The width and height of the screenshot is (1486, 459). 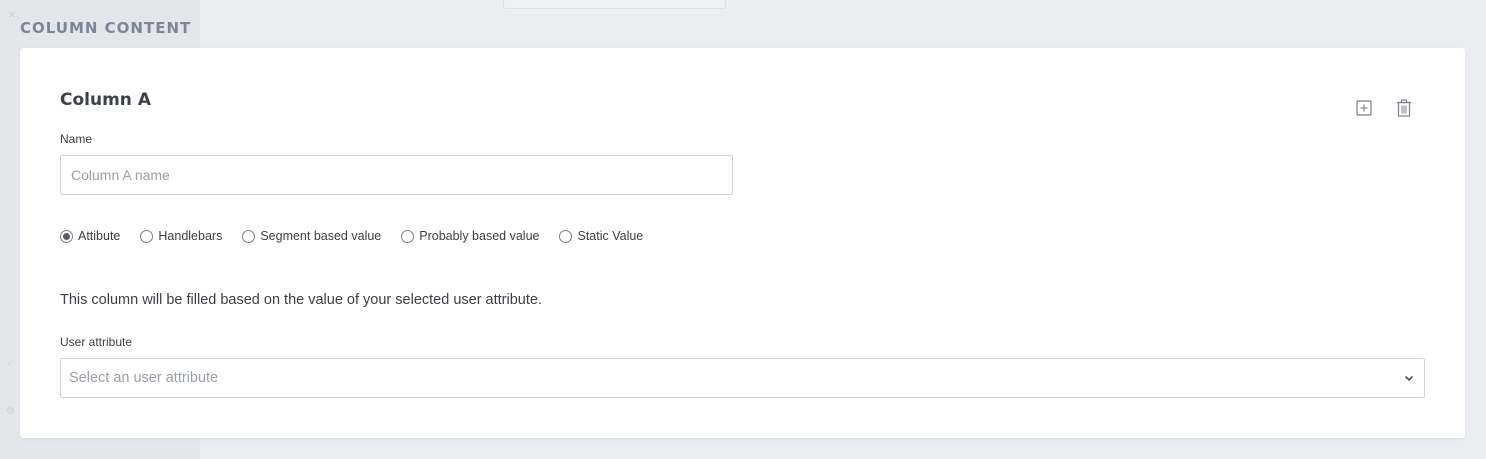 What do you see at coordinates (99, 236) in the screenshot?
I see `radio-label: Attibute` at bounding box center [99, 236].